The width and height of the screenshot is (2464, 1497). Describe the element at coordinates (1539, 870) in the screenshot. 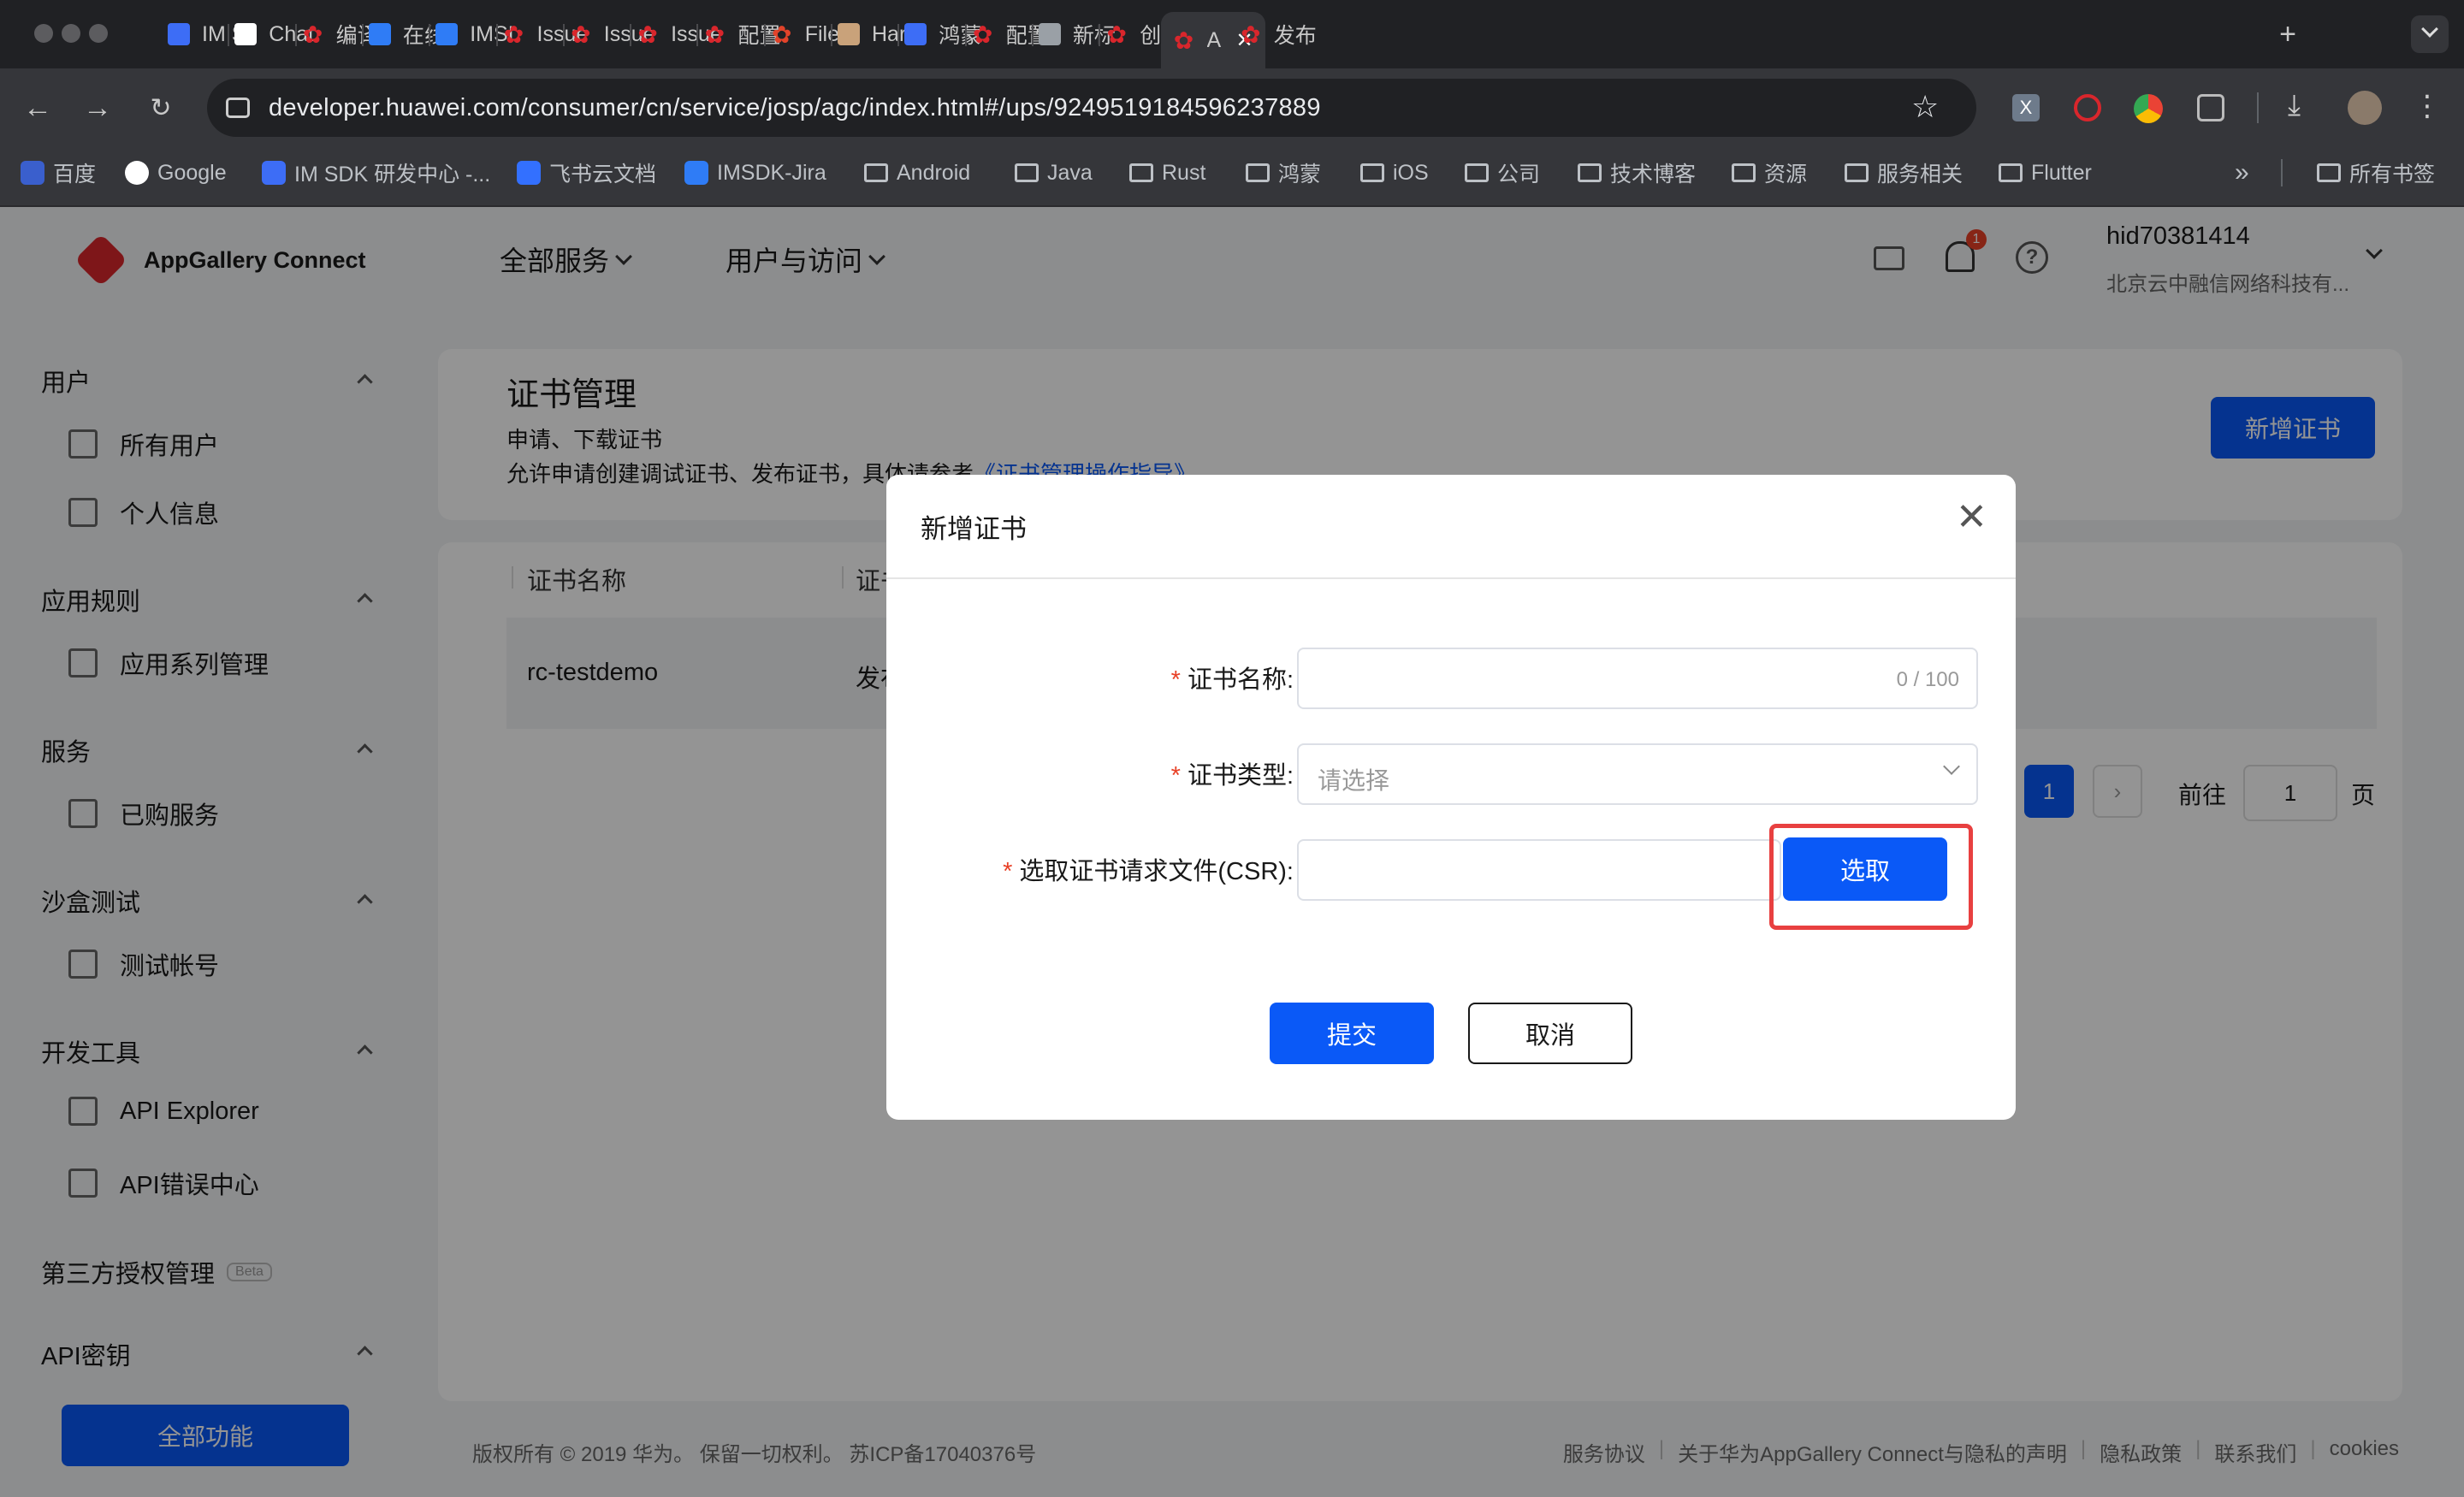

I see `csr-file-input` at that location.